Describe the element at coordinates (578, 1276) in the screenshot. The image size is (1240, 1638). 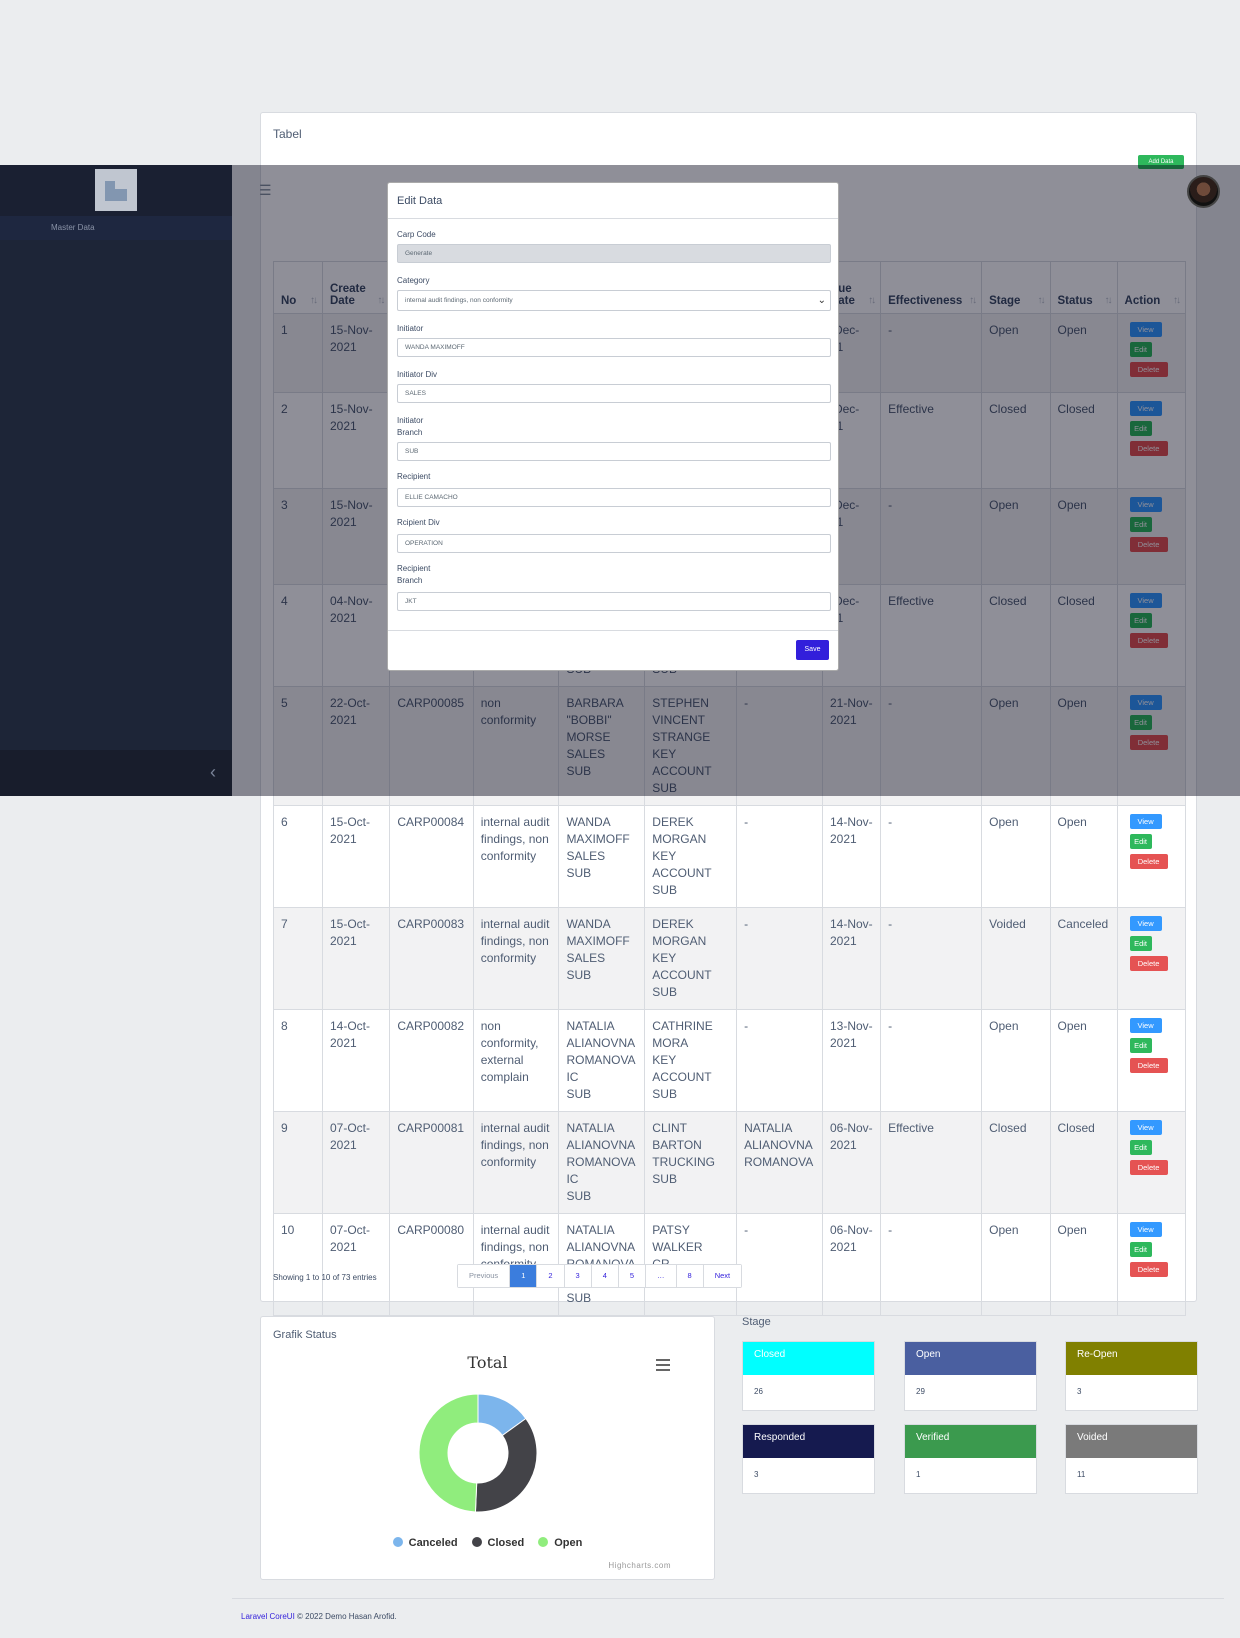
I see `page-link: 3` at that location.